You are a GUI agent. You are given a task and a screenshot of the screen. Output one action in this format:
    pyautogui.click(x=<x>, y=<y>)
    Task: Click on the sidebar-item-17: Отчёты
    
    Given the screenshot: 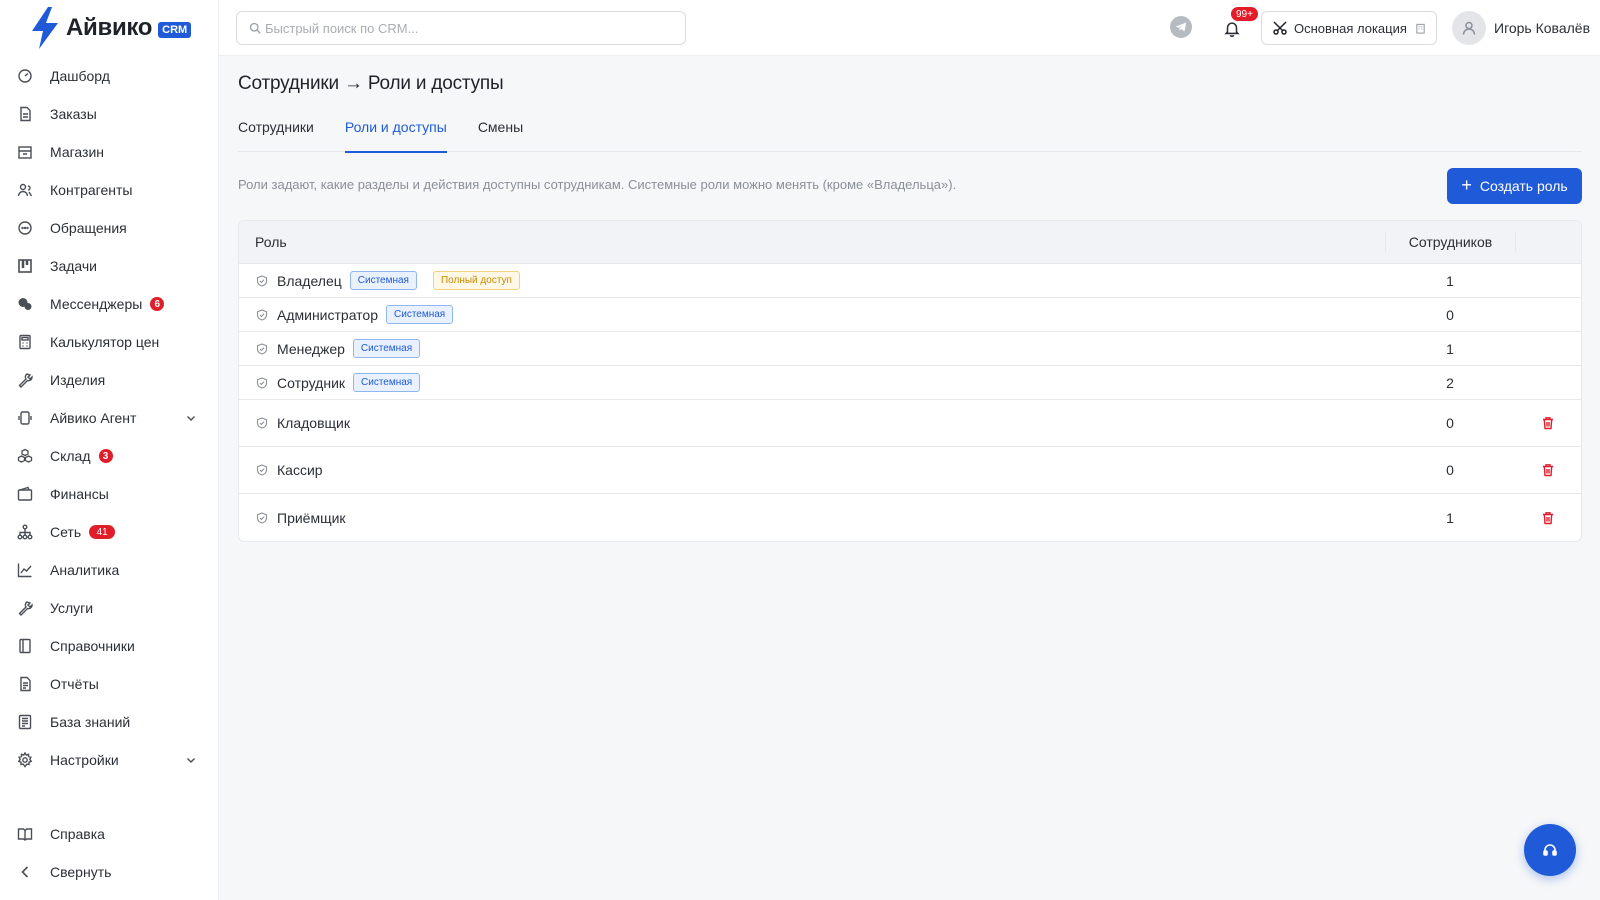 What is the action you would take?
    pyautogui.click(x=109, y=684)
    